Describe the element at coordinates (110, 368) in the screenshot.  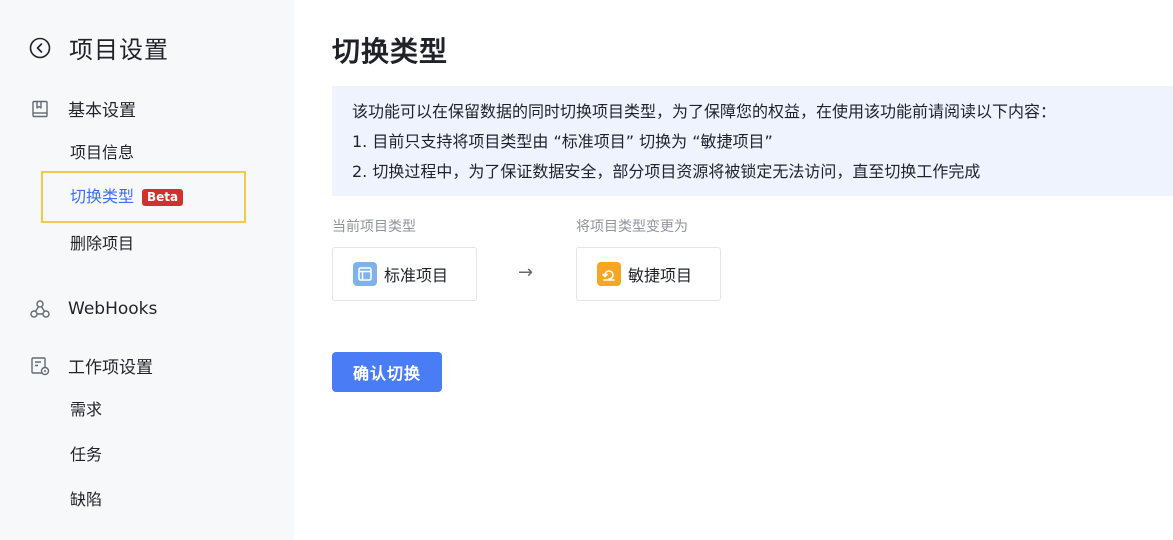
I see `section-work-item-settings-label: 工作项设置` at that location.